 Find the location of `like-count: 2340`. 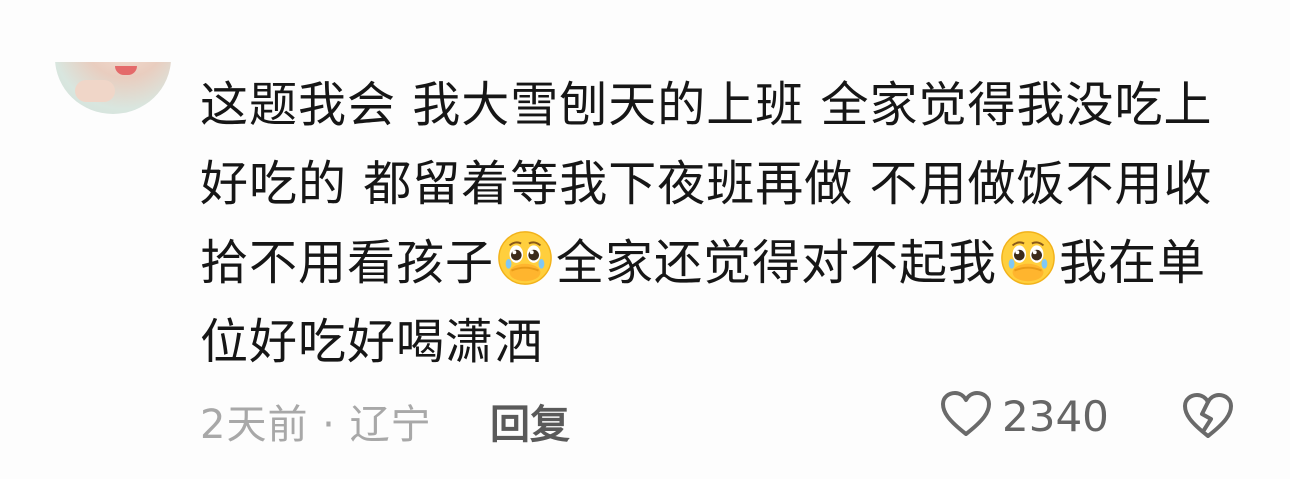

like-count: 2340 is located at coordinates (1055, 416).